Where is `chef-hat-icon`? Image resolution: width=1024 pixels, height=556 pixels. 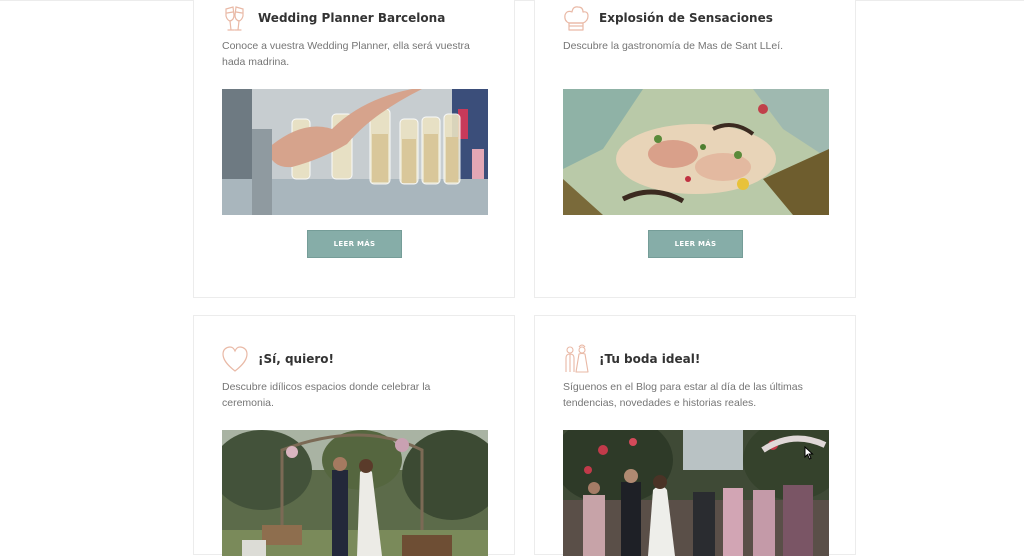
chef-hat-icon is located at coordinates (576, 18).